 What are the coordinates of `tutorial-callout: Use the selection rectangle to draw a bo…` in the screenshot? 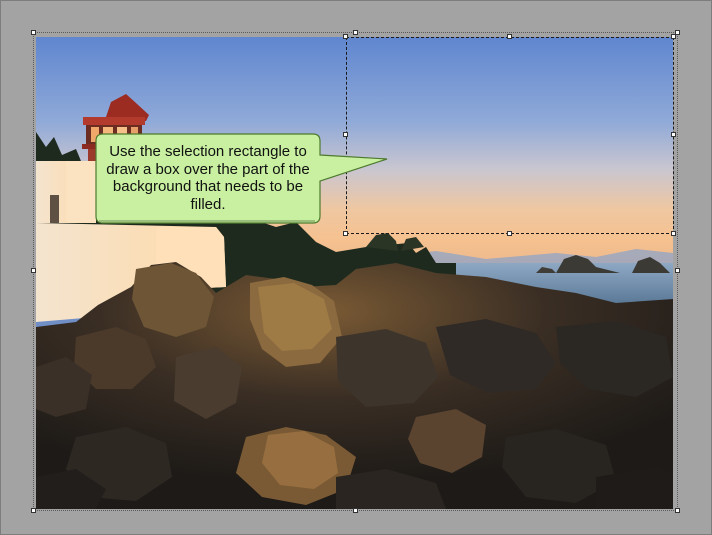 It's located at (241, 178).